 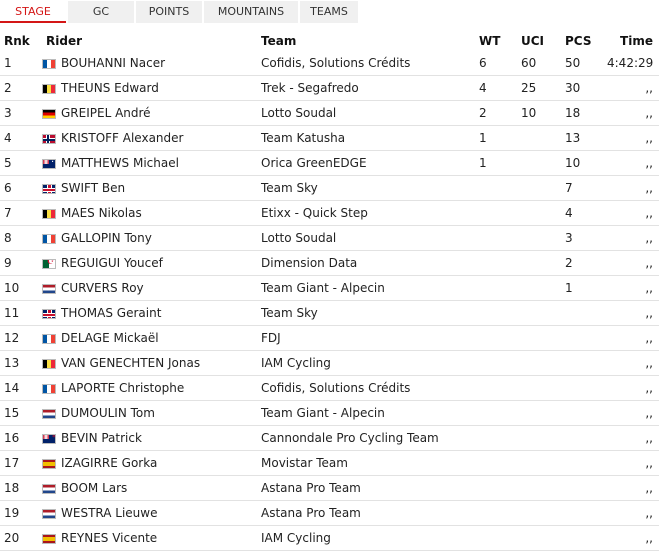 I want to click on table-row: 8 GALLOPIN Tony Lotto Soudal 3,,, so click(x=329, y=238).